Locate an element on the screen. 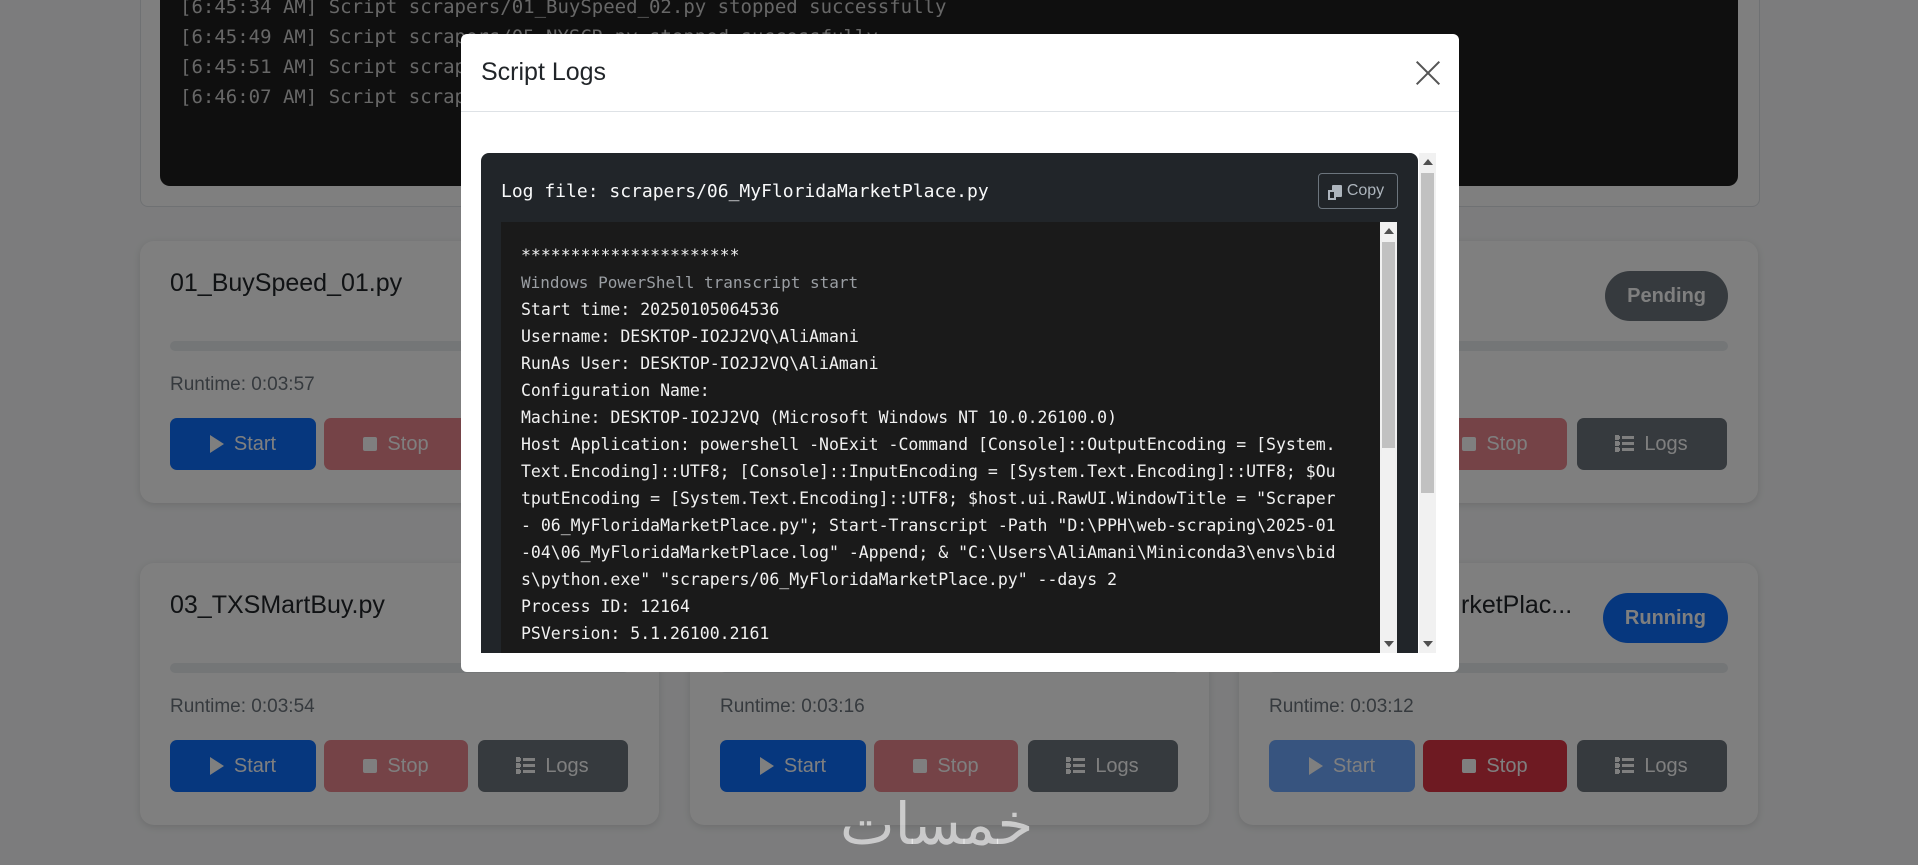  log-line: PSVersion: 5.1.26100.2161 is located at coordinates (645, 633).